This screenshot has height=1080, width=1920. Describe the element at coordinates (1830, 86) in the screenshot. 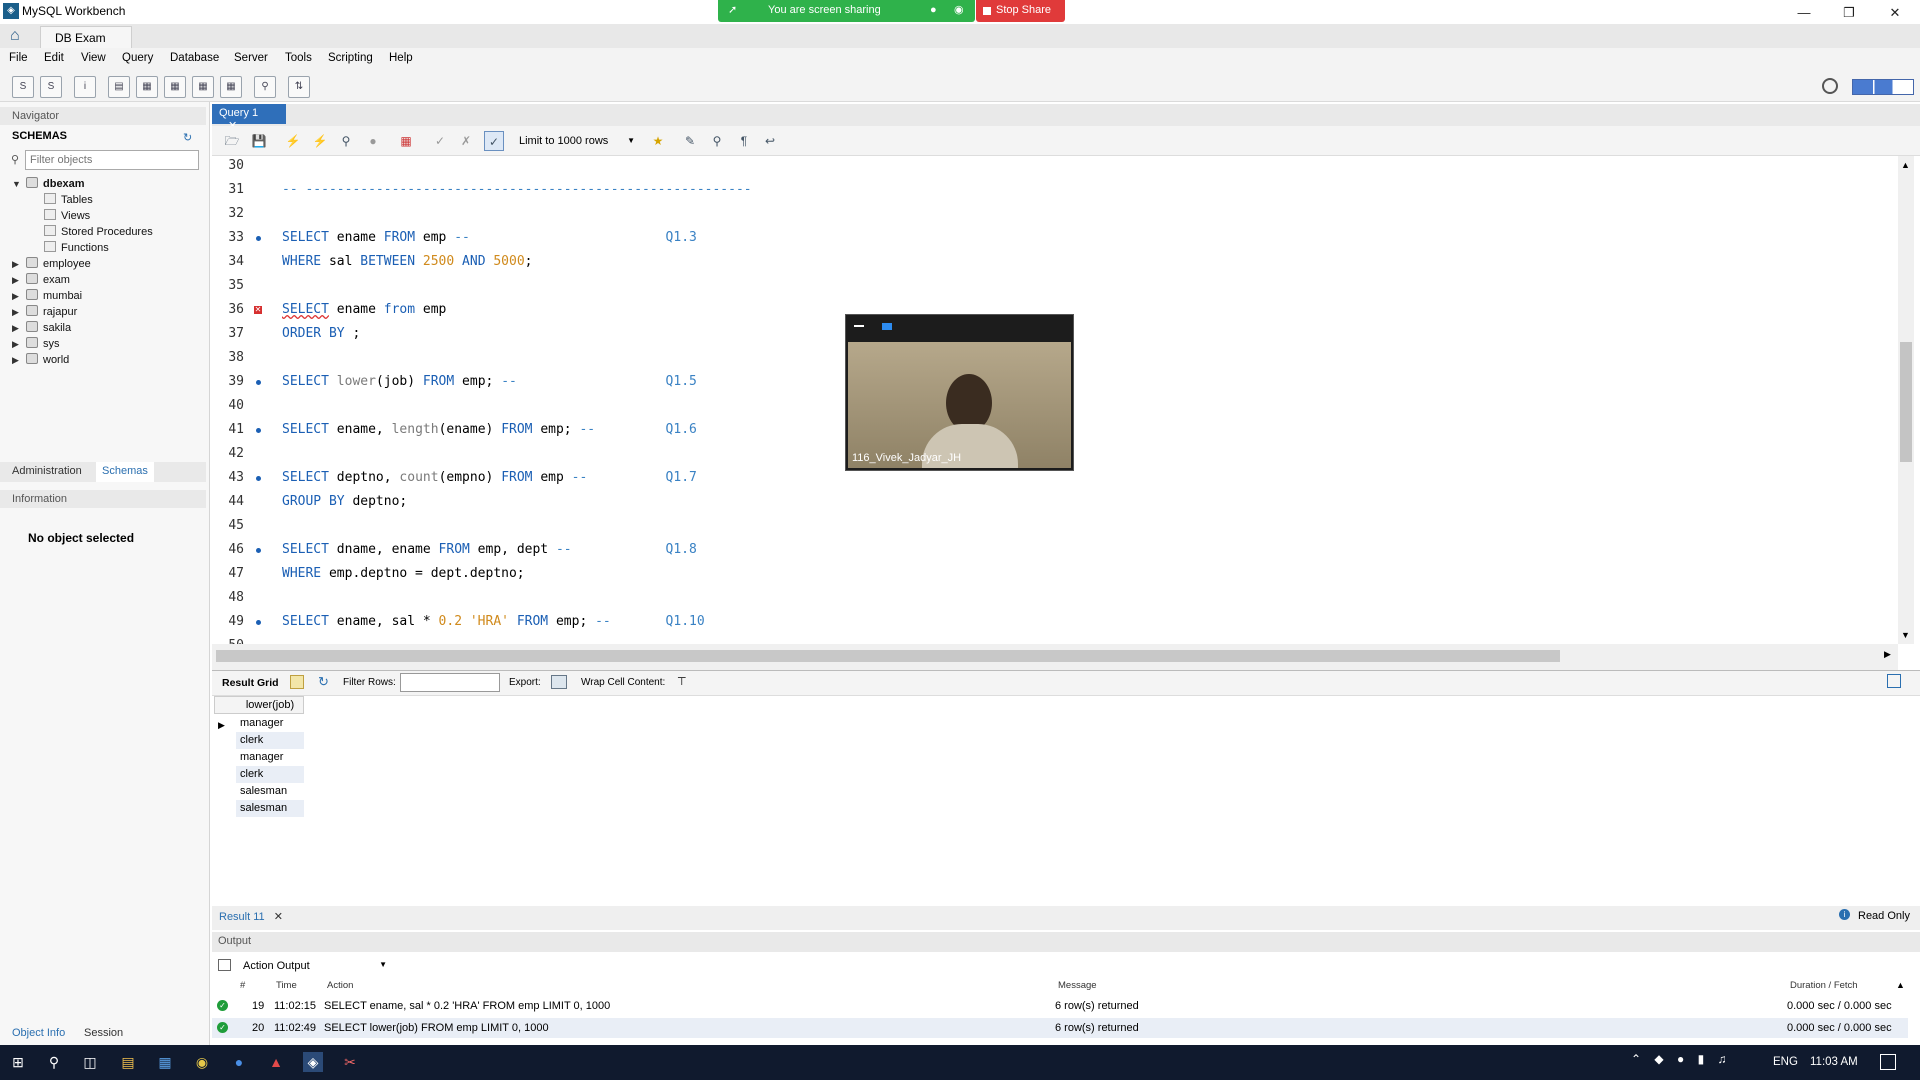

I see `settings-gear-icon` at that location.